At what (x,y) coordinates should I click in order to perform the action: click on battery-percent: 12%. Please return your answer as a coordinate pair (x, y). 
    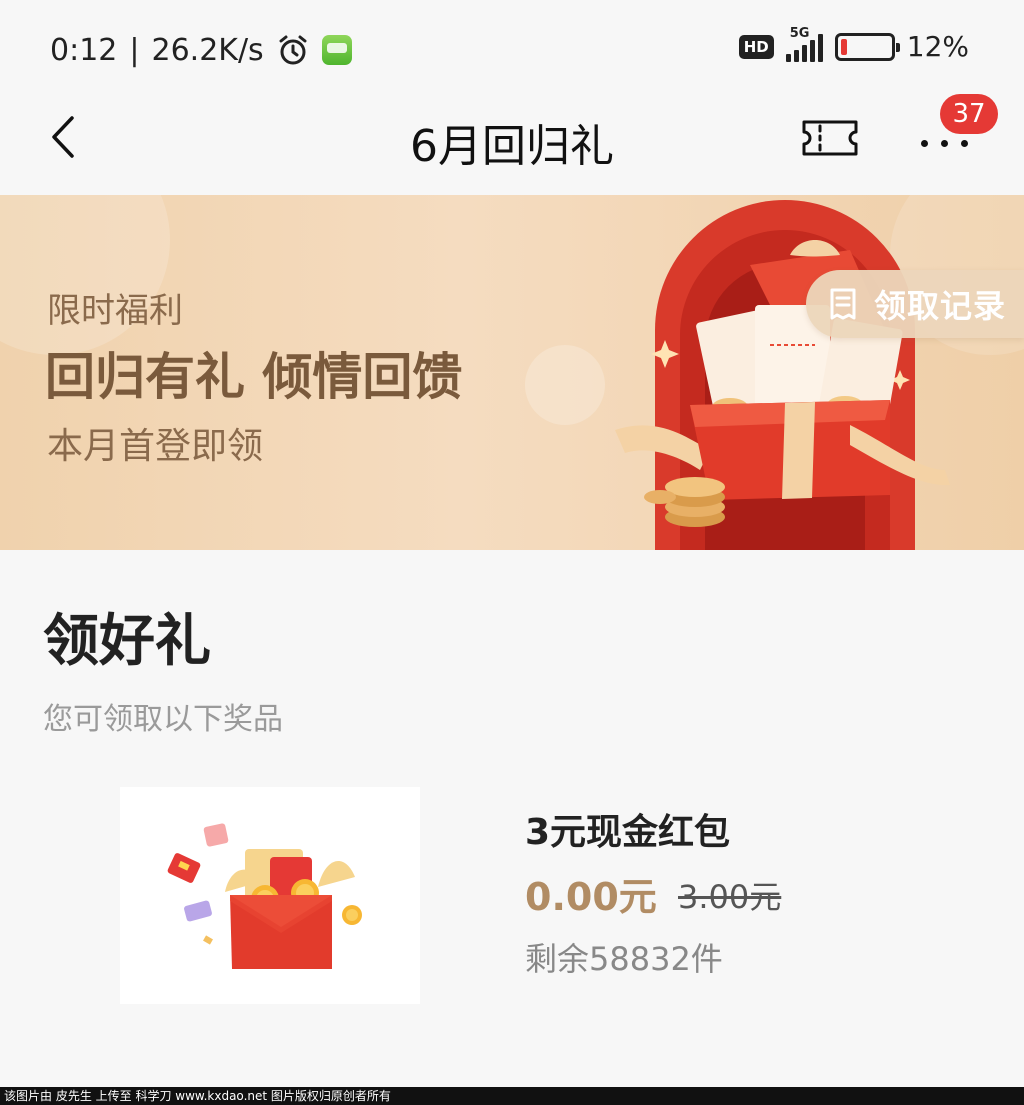
    Looking at the image, I should click on (937, 46).